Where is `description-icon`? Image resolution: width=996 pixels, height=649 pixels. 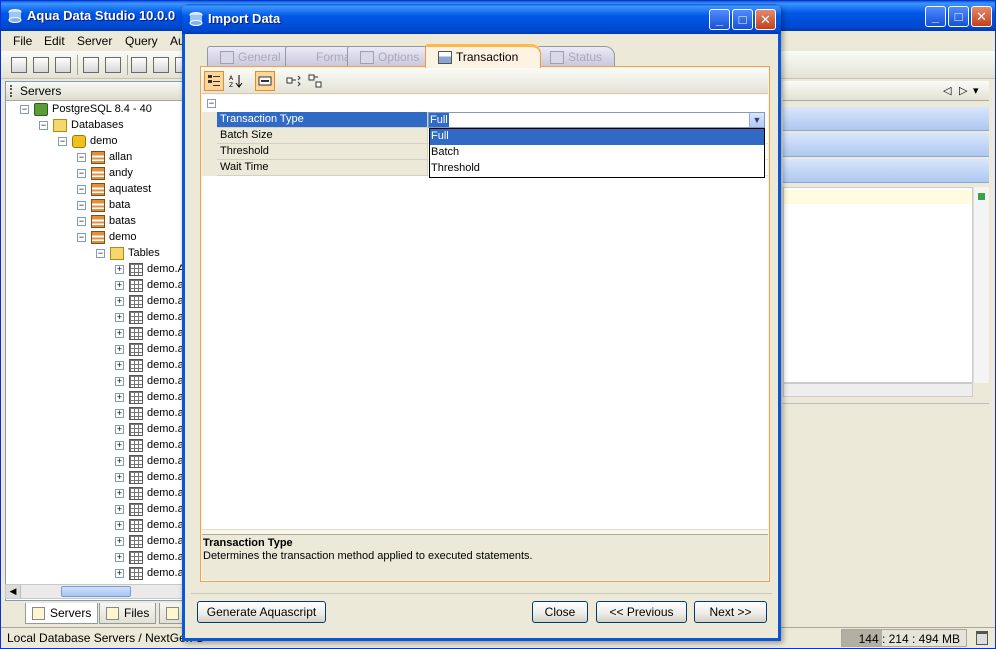 description-icon is located at coordinates (265, 81).